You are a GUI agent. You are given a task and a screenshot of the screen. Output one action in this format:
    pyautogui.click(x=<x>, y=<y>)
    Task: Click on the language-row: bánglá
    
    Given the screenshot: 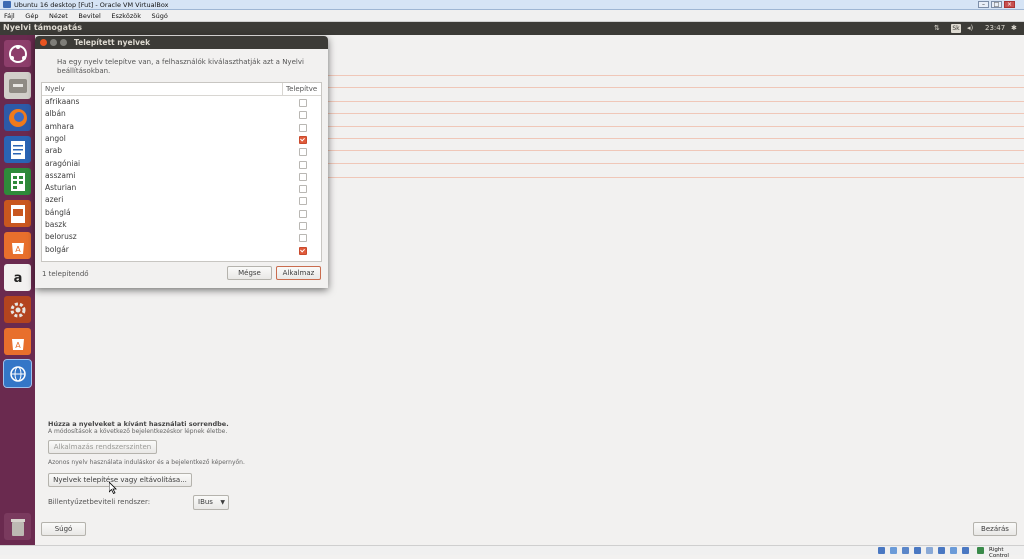 What is the action you would take?
    pyautogui.click(x=181, y=213)
    